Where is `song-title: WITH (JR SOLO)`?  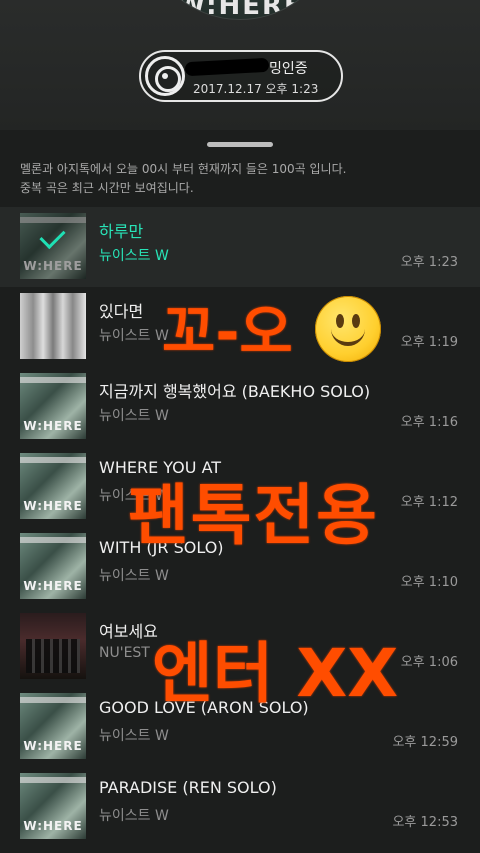 song-title: WITH (JR SOLO) is located at coordinates (161, 547).